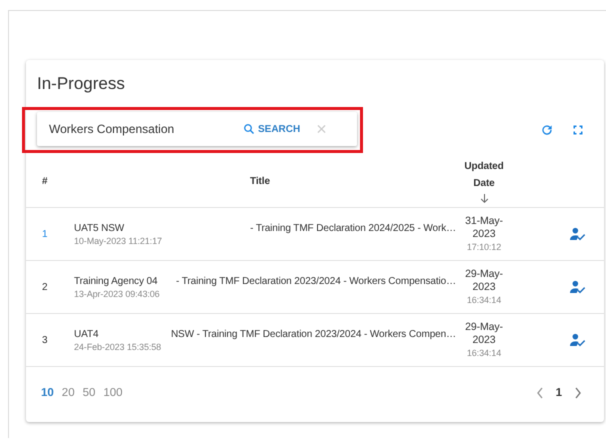  I want to click on search-icon, so click(249, 129).